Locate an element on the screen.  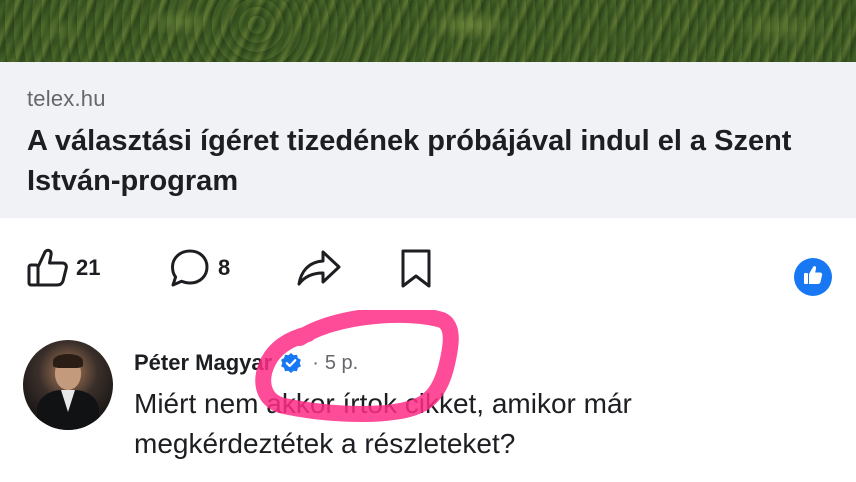
avatar is located at coordinates (68, 385).